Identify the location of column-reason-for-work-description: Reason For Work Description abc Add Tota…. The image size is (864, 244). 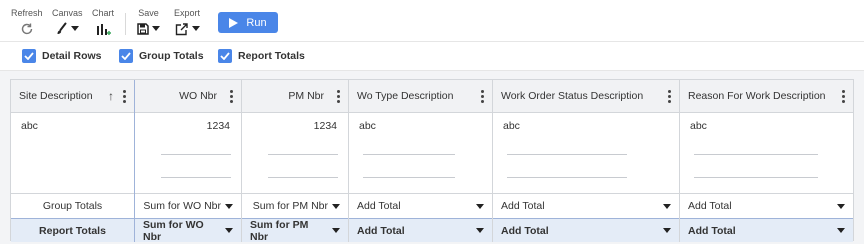
(766, 161).